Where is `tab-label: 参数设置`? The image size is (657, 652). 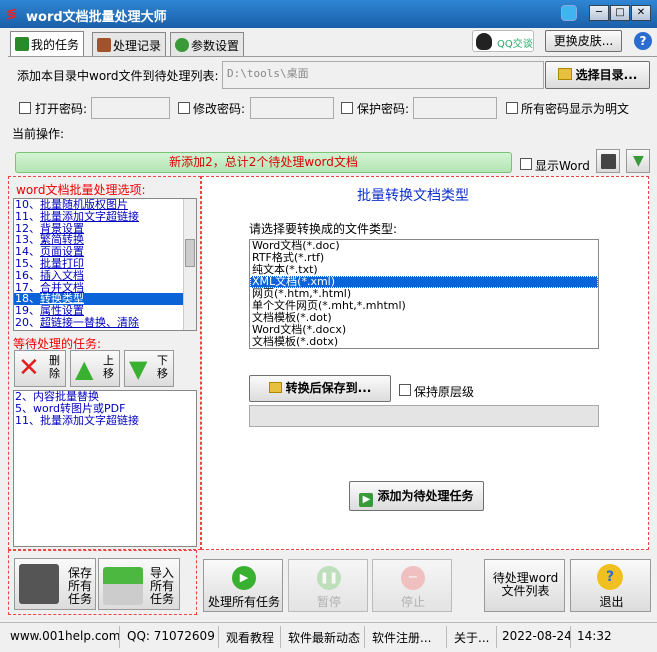 tab-label: 参数设置 is located at coordinates (215, 46).